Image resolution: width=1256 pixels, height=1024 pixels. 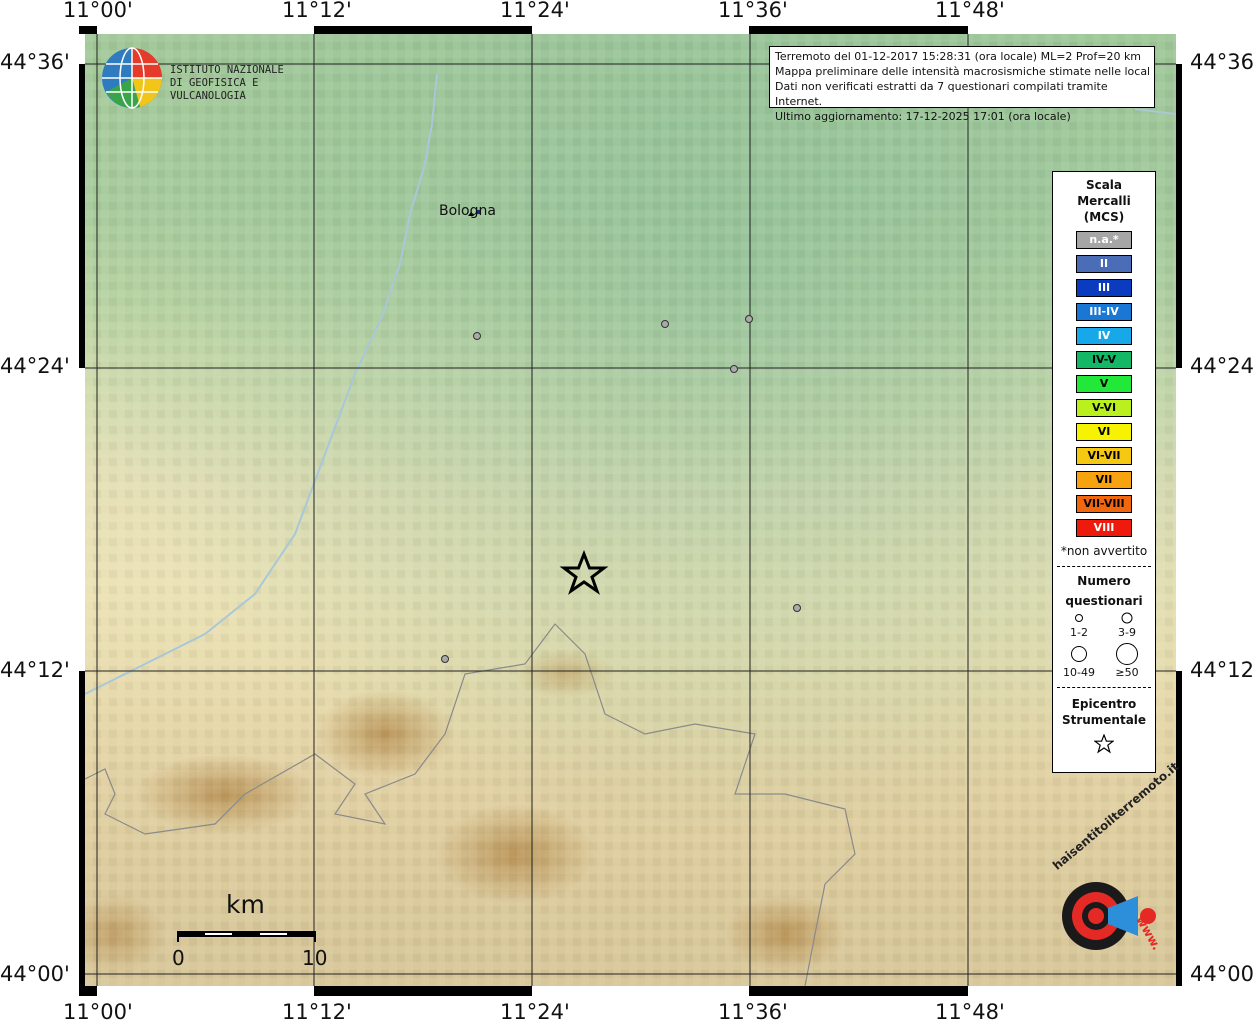 What do you see at coordinates (1104, 456) in the screenshot?
I see `intensity-swatch: VI-VII` at bounding box center [1104, 456].